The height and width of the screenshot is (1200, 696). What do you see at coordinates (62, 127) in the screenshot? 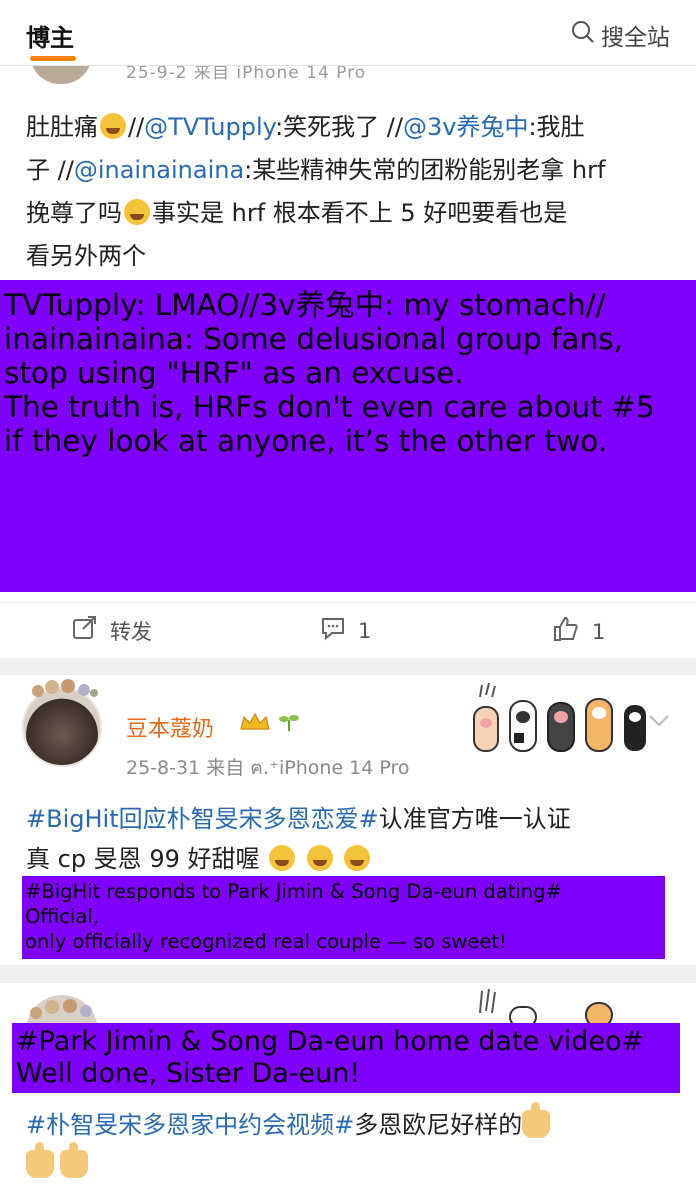
I see `text-segment: 肚肚痛` at bounding box center [62, 127].